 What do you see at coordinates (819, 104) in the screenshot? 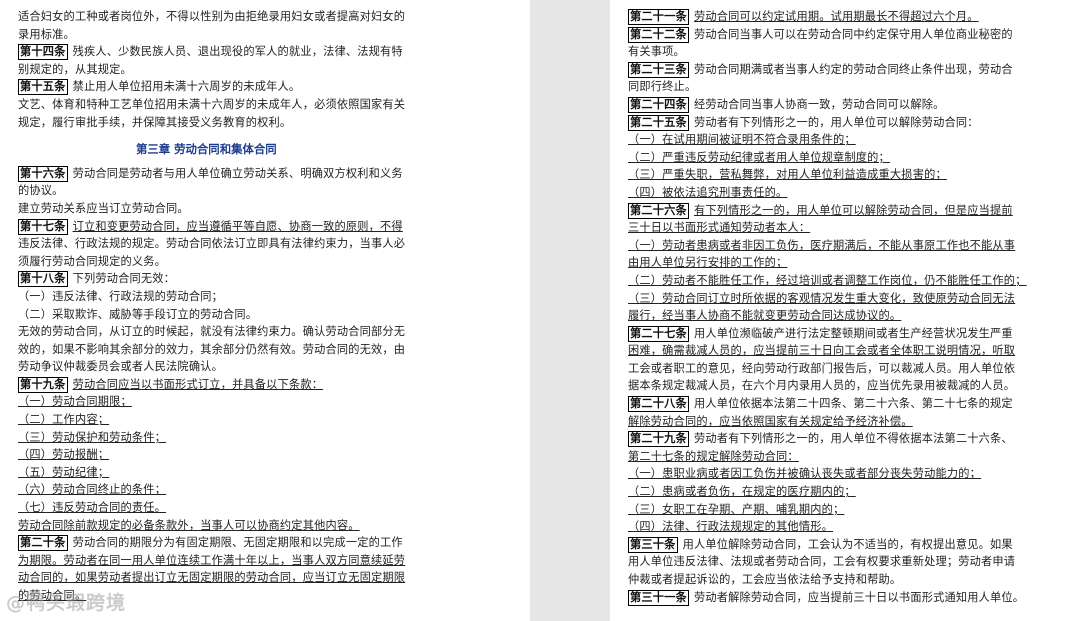
I see `line-text: 经劳动合同当事人协商一致，劳动合同可以解除。` at bounding box center [819, 104].